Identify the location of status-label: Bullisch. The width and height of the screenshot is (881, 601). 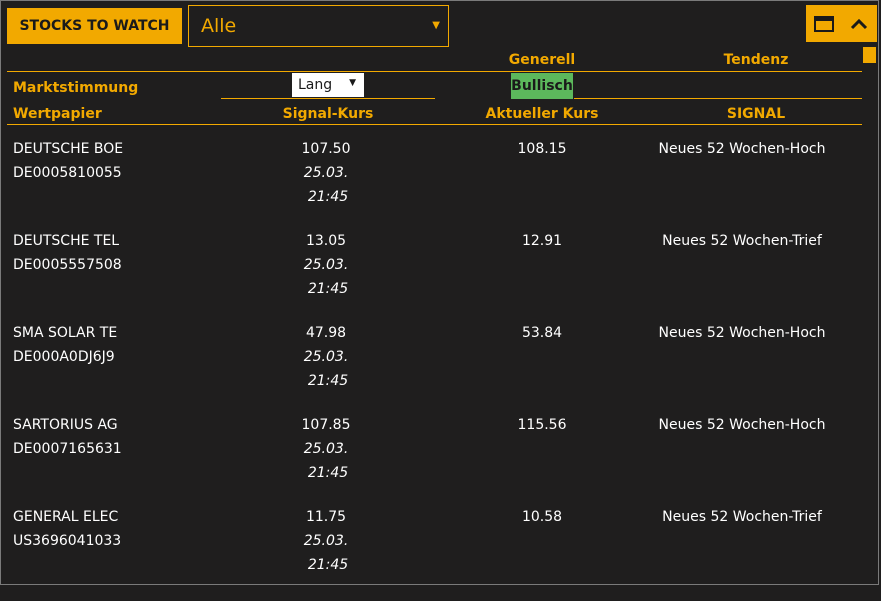
(542, 86).